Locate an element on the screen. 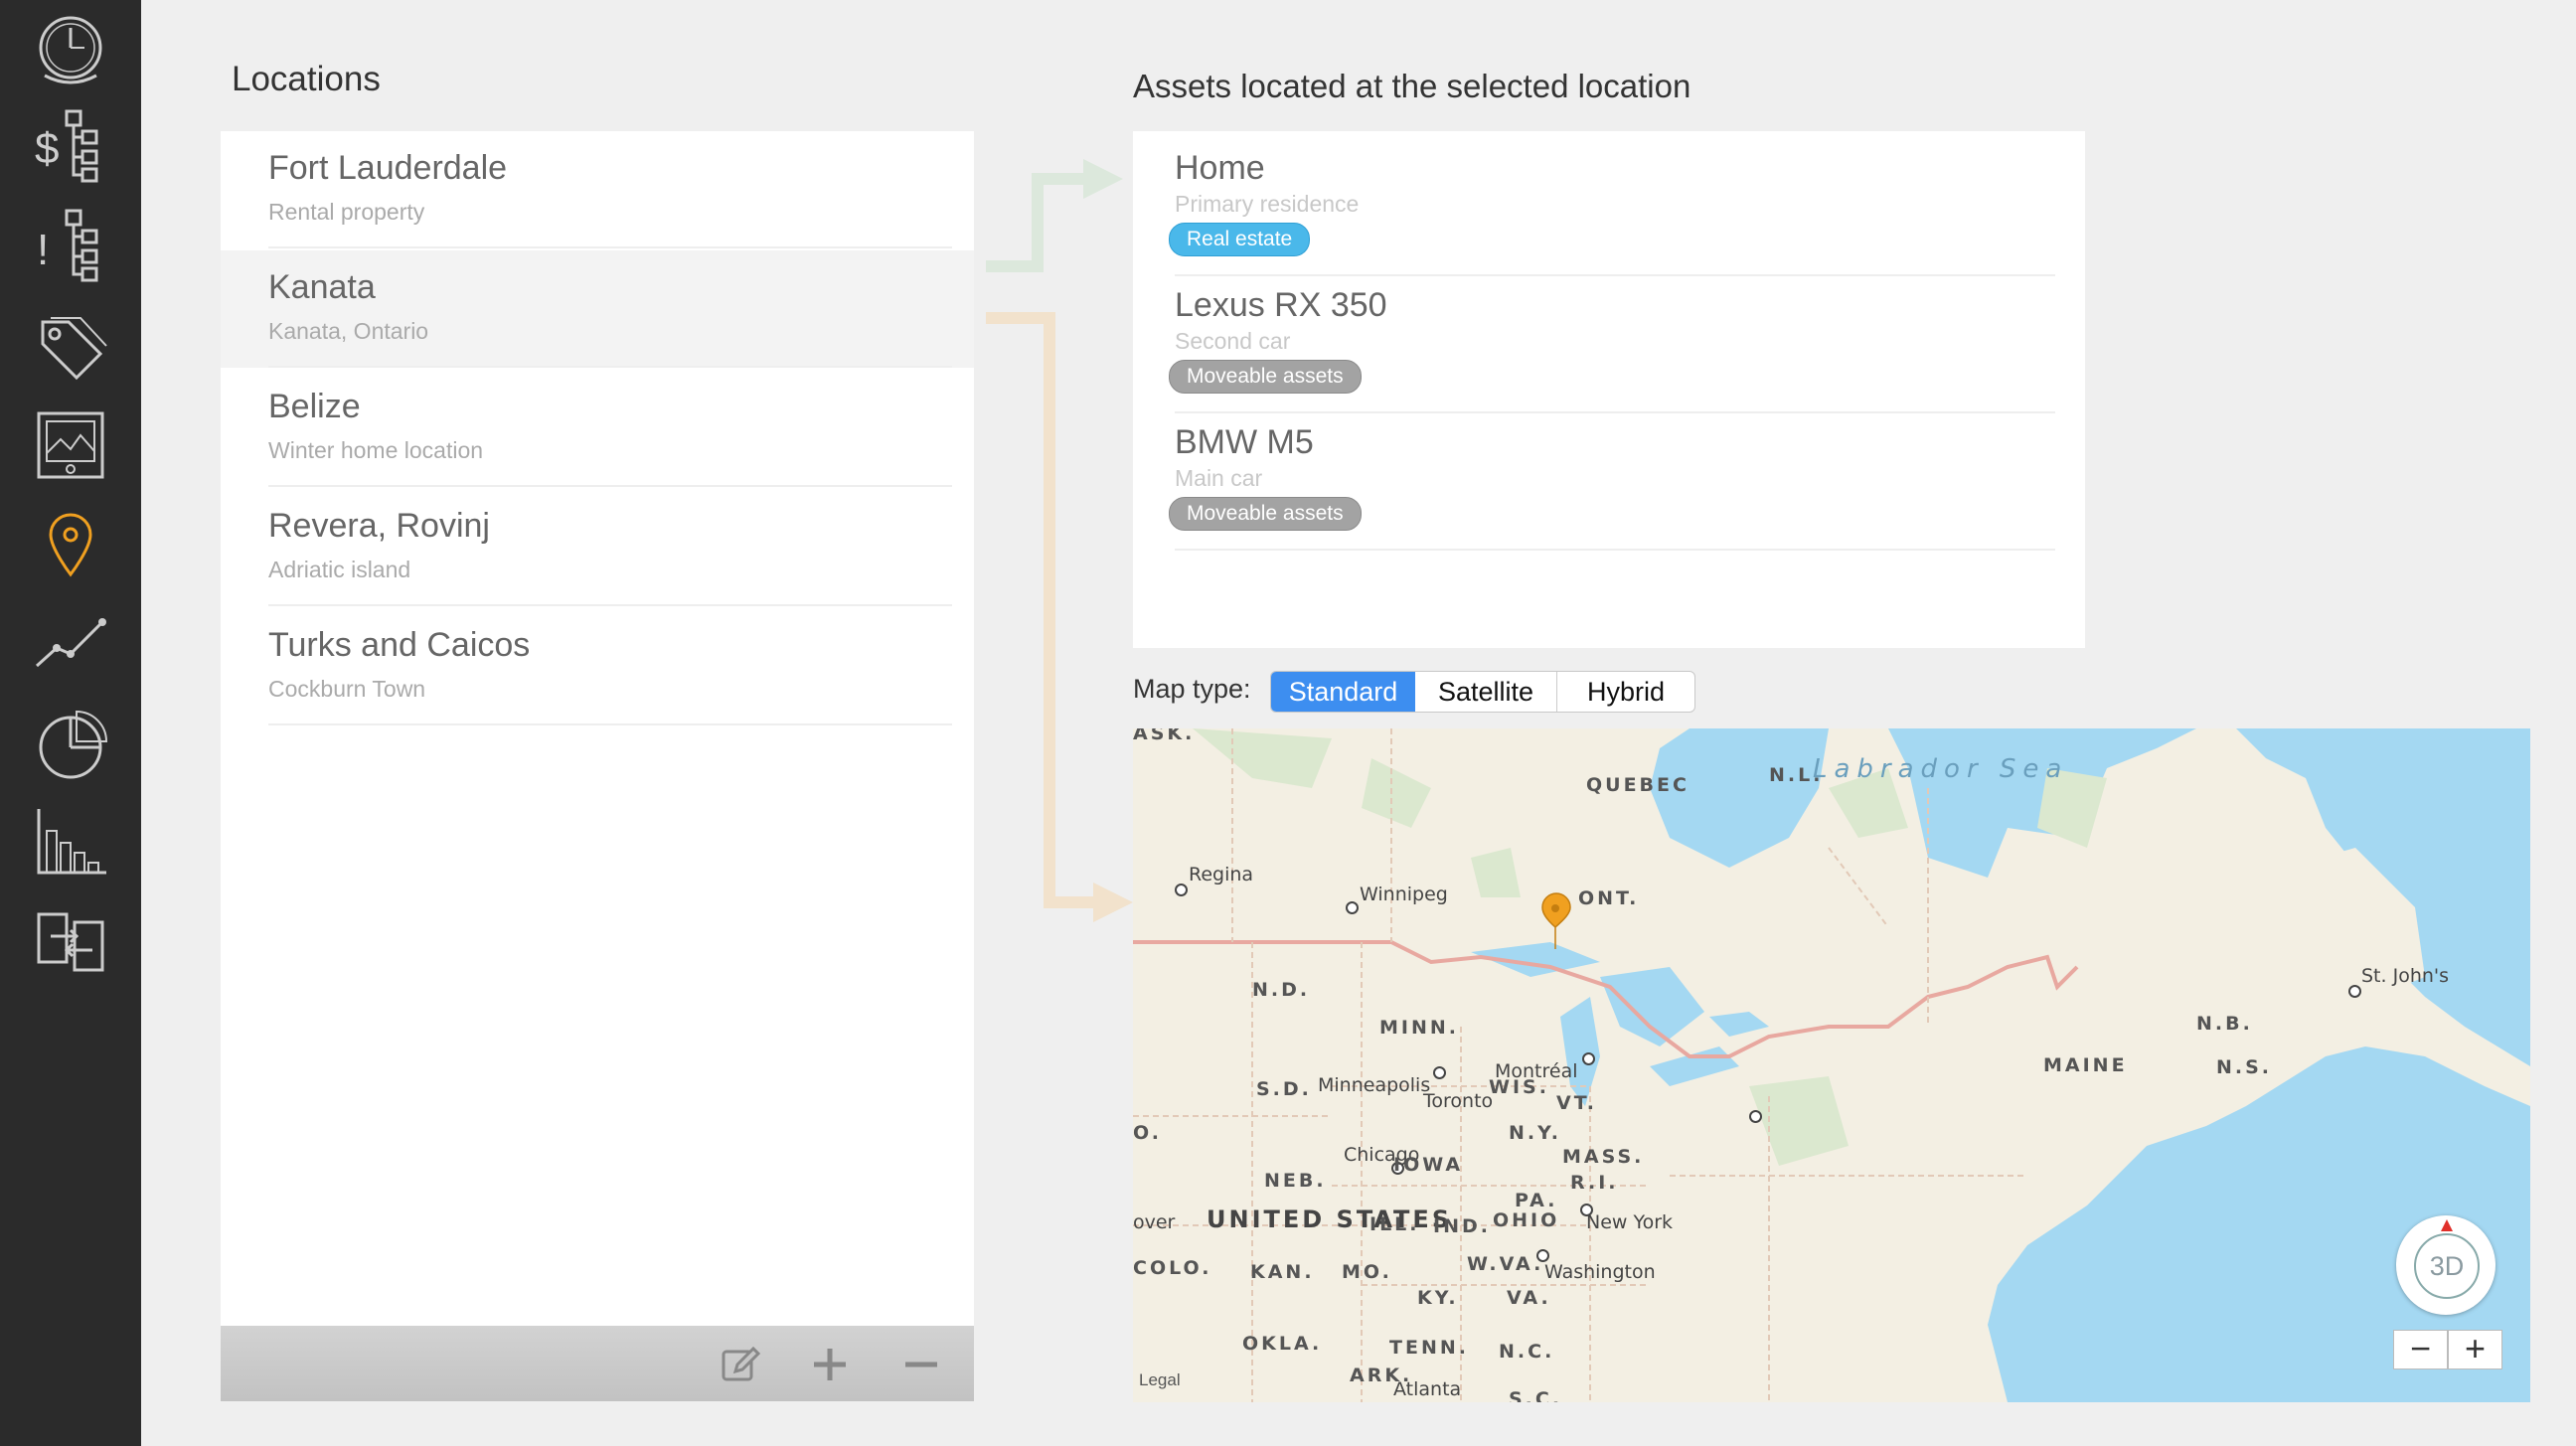 The height and width of the screenshot is (1446, 2576). map-label: Minneapolis is located at coordinates (1374, 1085).